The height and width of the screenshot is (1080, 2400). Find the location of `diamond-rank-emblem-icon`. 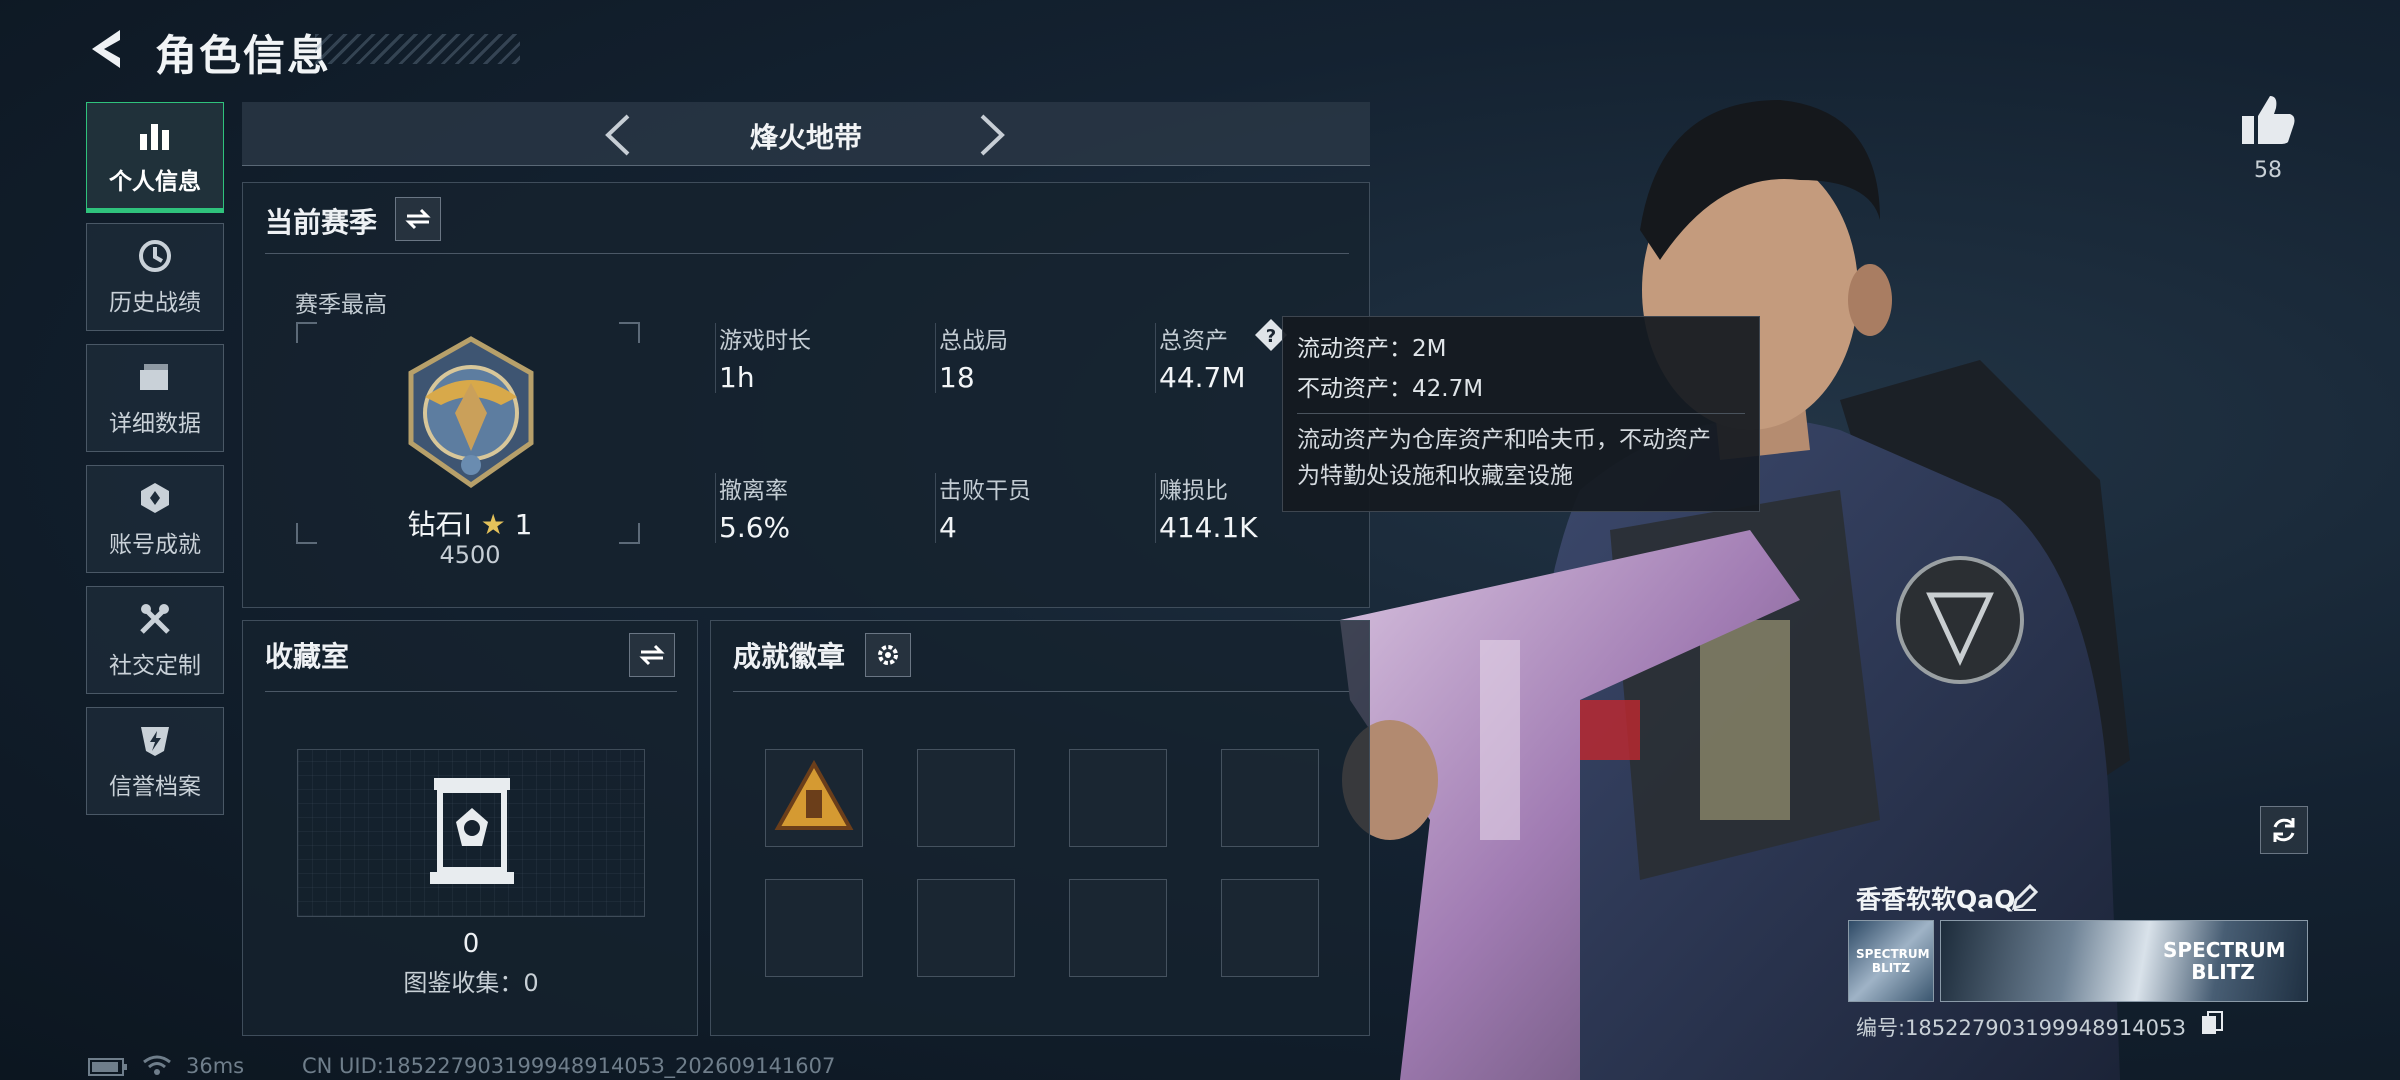

diamond-rank-emblem-icon is located at coordinates (471, 412).